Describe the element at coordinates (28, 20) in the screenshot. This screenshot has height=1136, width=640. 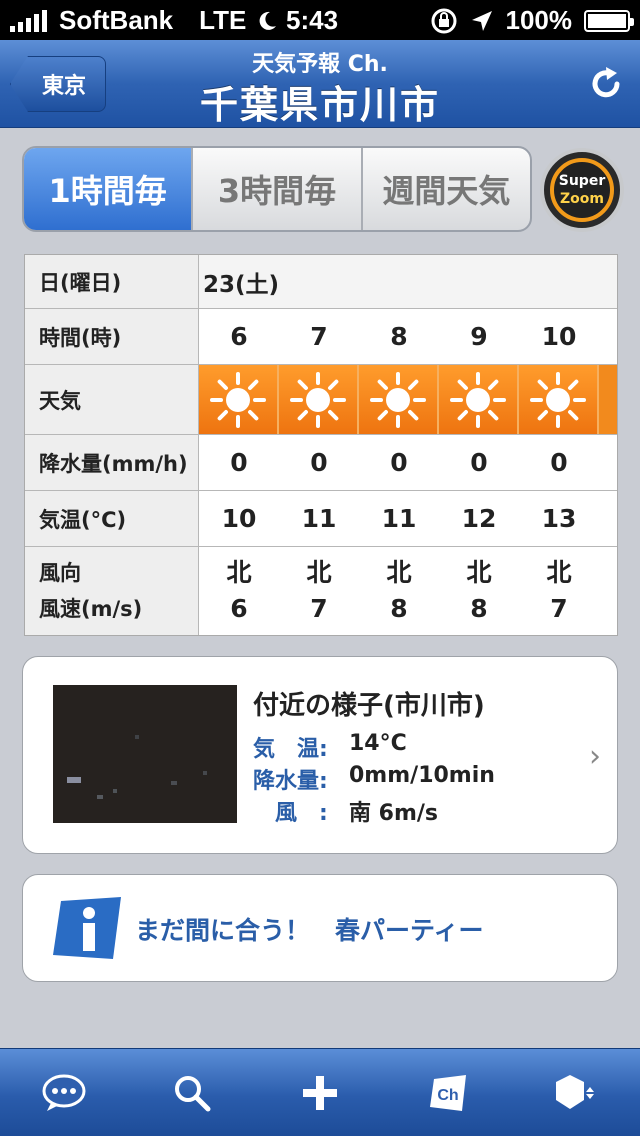
I see `signal-strength-icon` at that location.